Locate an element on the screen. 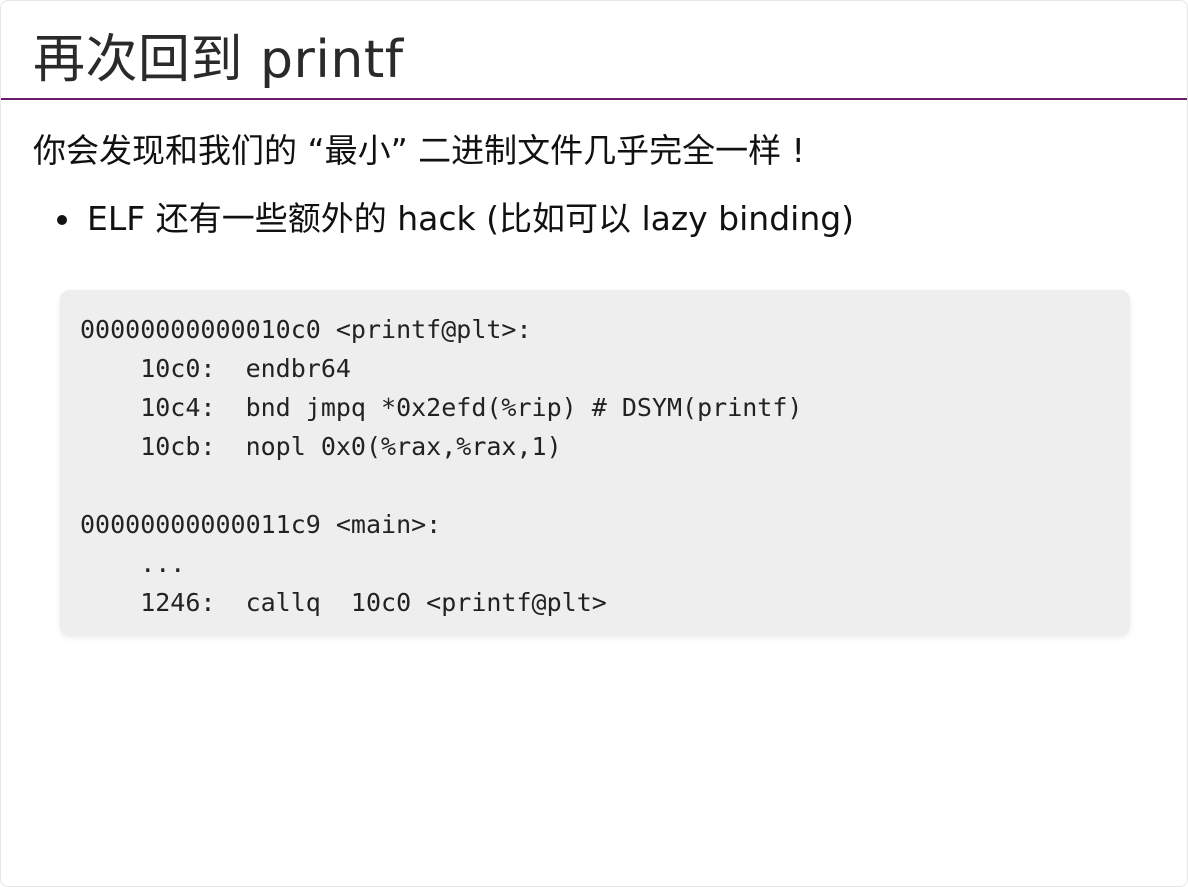  title-divider is located at coordinates (594, 99).